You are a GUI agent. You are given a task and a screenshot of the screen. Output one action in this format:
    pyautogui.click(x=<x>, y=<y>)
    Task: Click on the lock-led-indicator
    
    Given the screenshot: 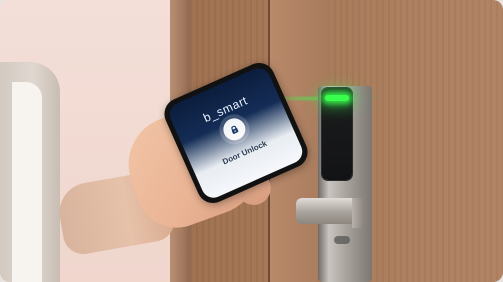 What is the action you would take?
    pyautogui.click(x=337, y=98)
    